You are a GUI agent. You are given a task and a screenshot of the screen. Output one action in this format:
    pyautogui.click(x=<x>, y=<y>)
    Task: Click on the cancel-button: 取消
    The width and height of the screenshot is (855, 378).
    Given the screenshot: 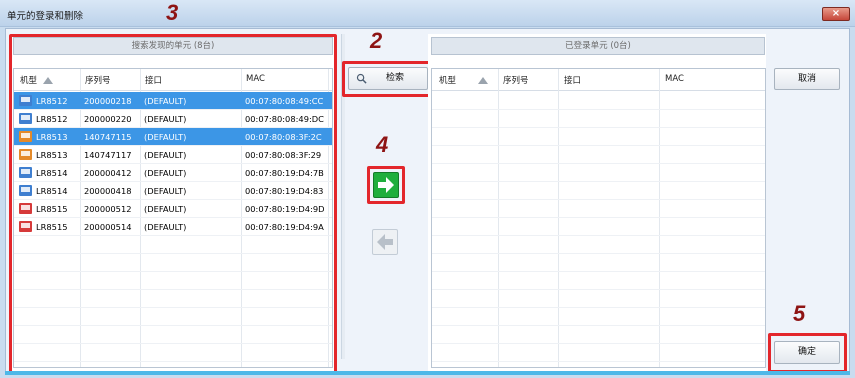 What is the action you would take?
    pyautogui.click(x=807, y=79)
    